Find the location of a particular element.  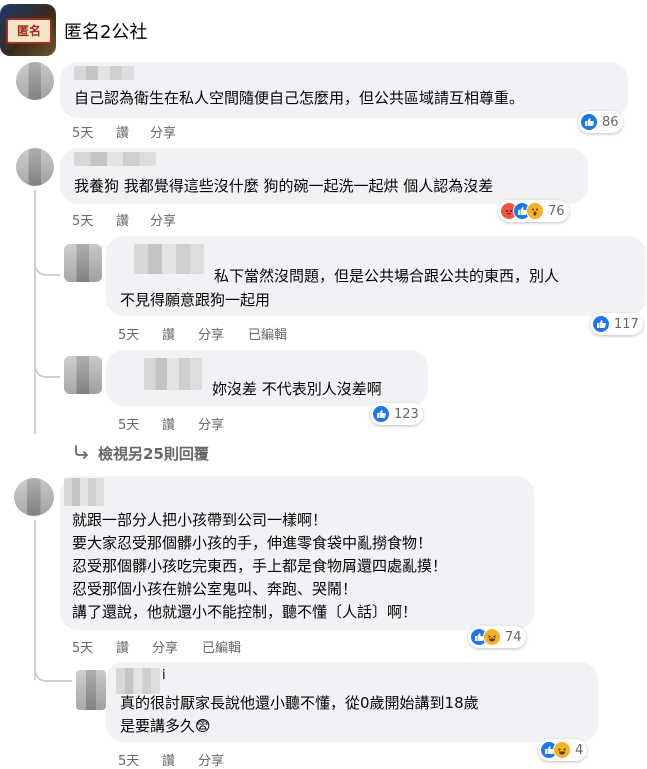

comment-text-line: 是要講多久😨 is located at coordinates (165, 726).